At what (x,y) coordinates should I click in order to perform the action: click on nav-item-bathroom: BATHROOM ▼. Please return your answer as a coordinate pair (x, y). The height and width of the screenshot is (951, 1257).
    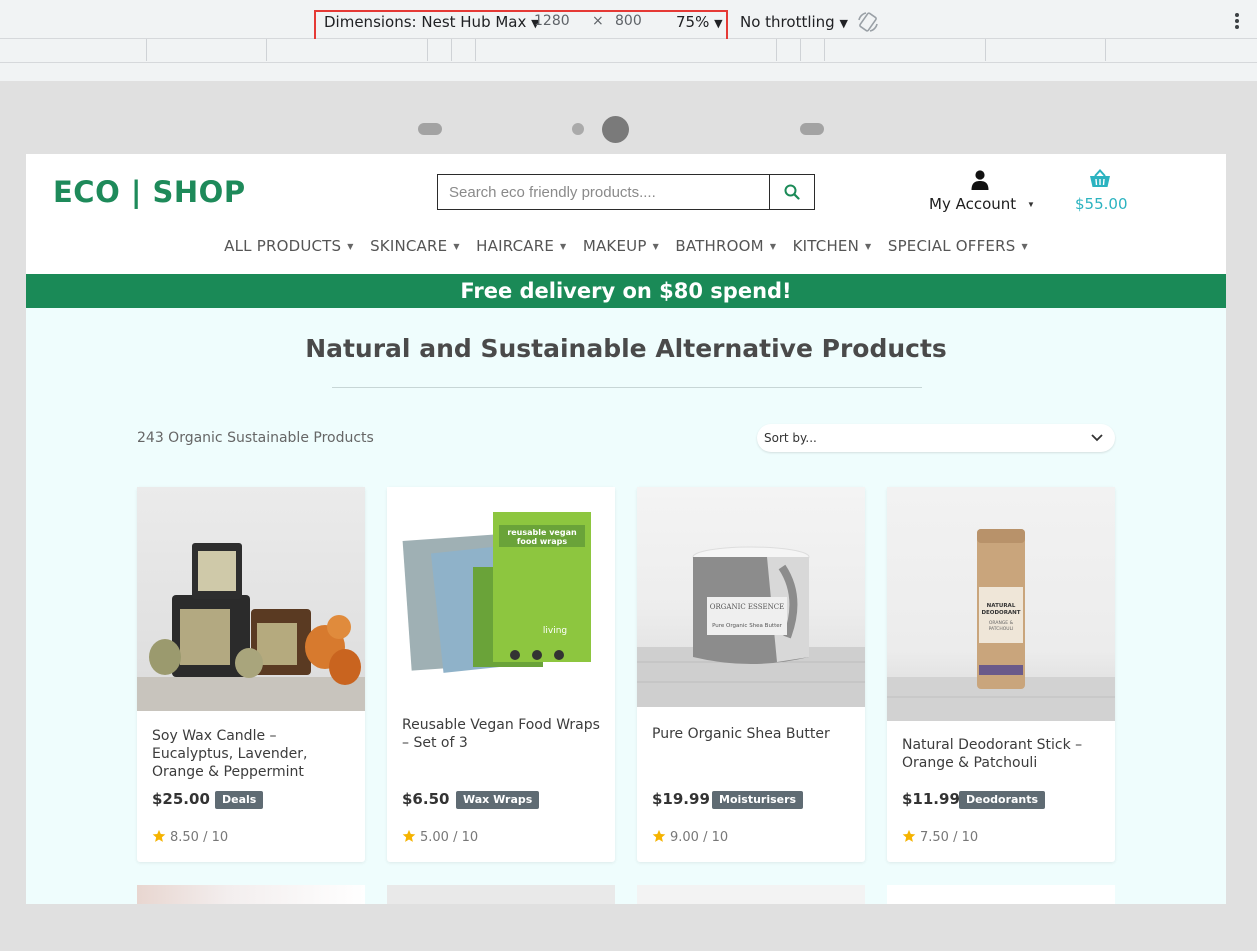
    Looking at the image, I should click on (725, 246).